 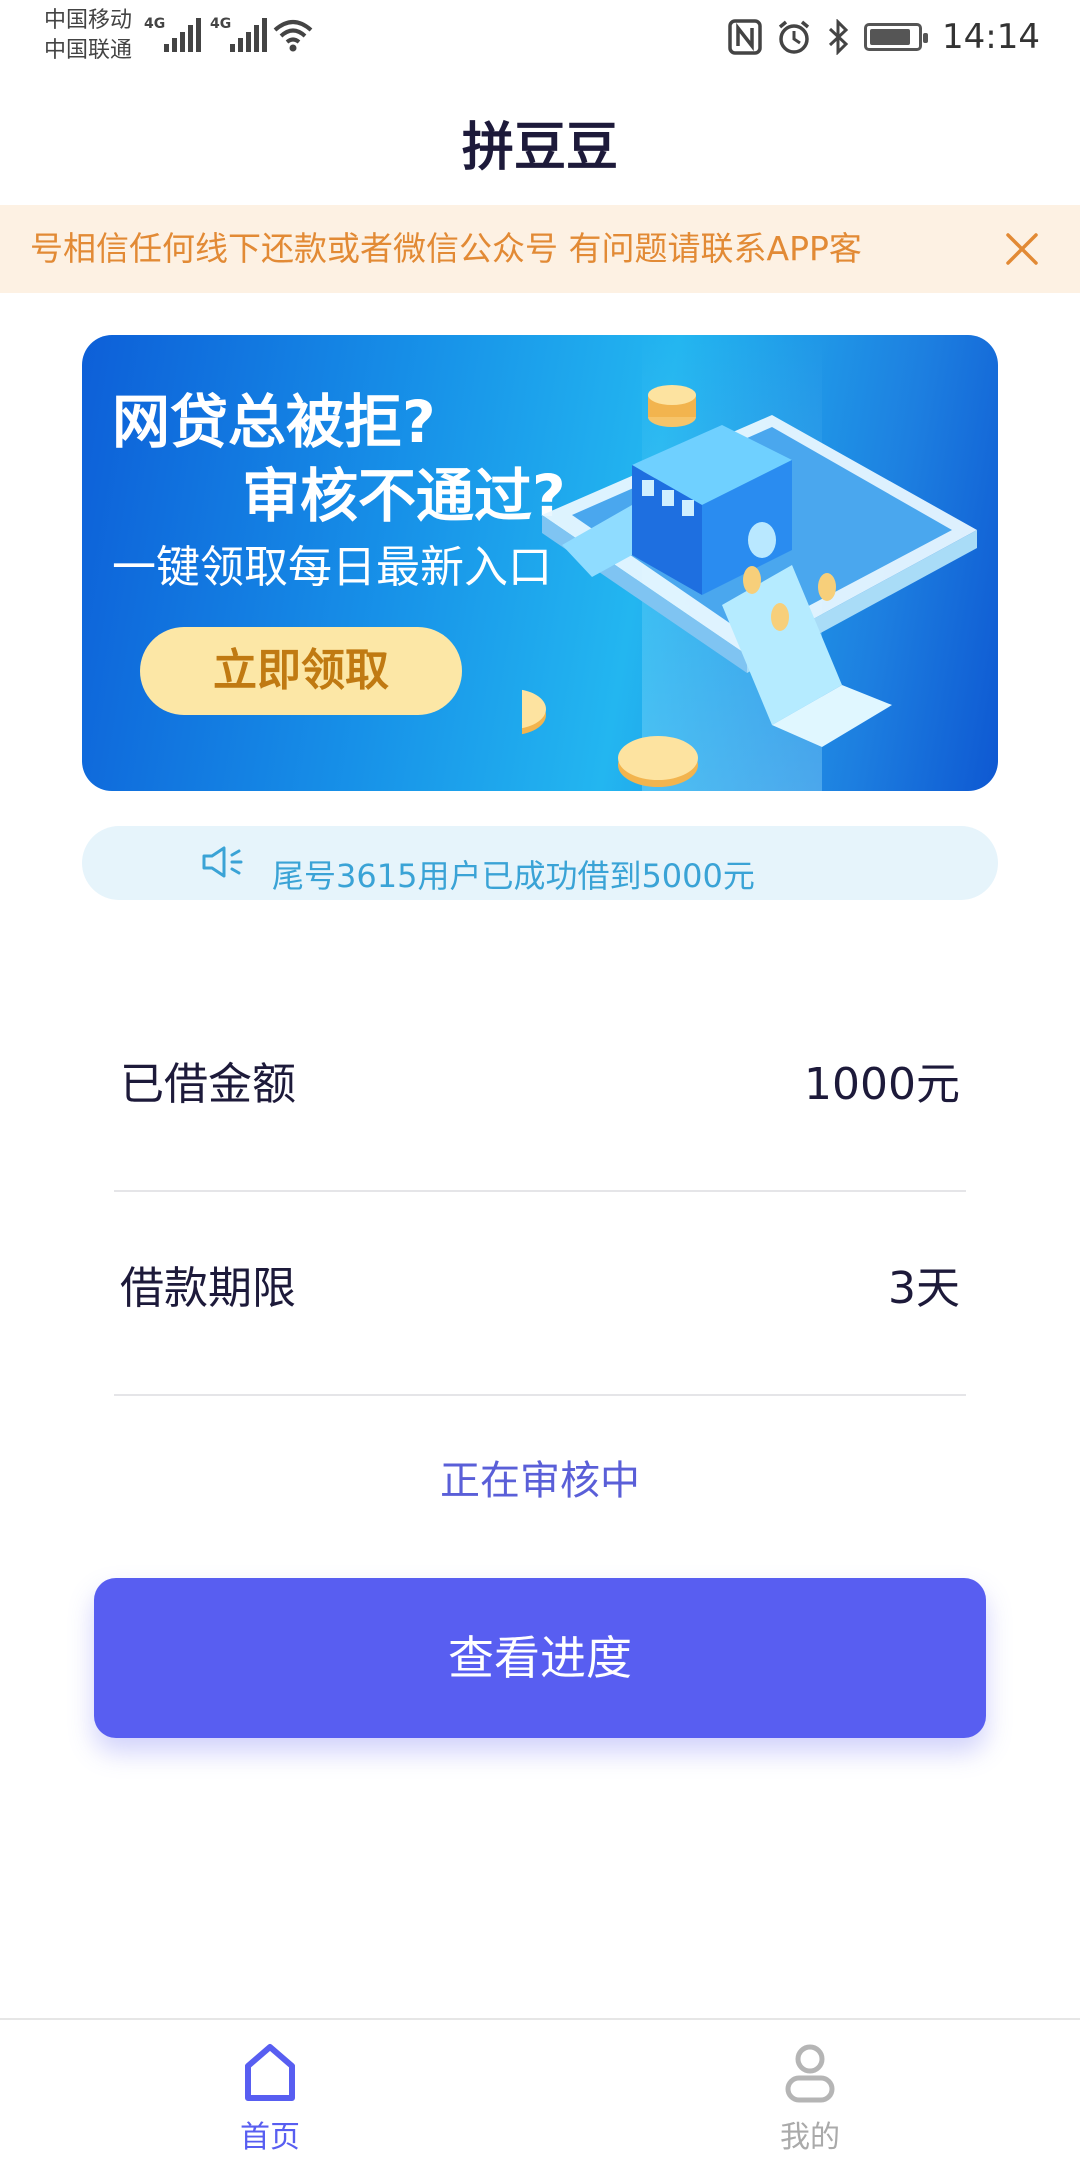 I want to click on carrier-2-label: 中国联通, so click(x=88, y=50).